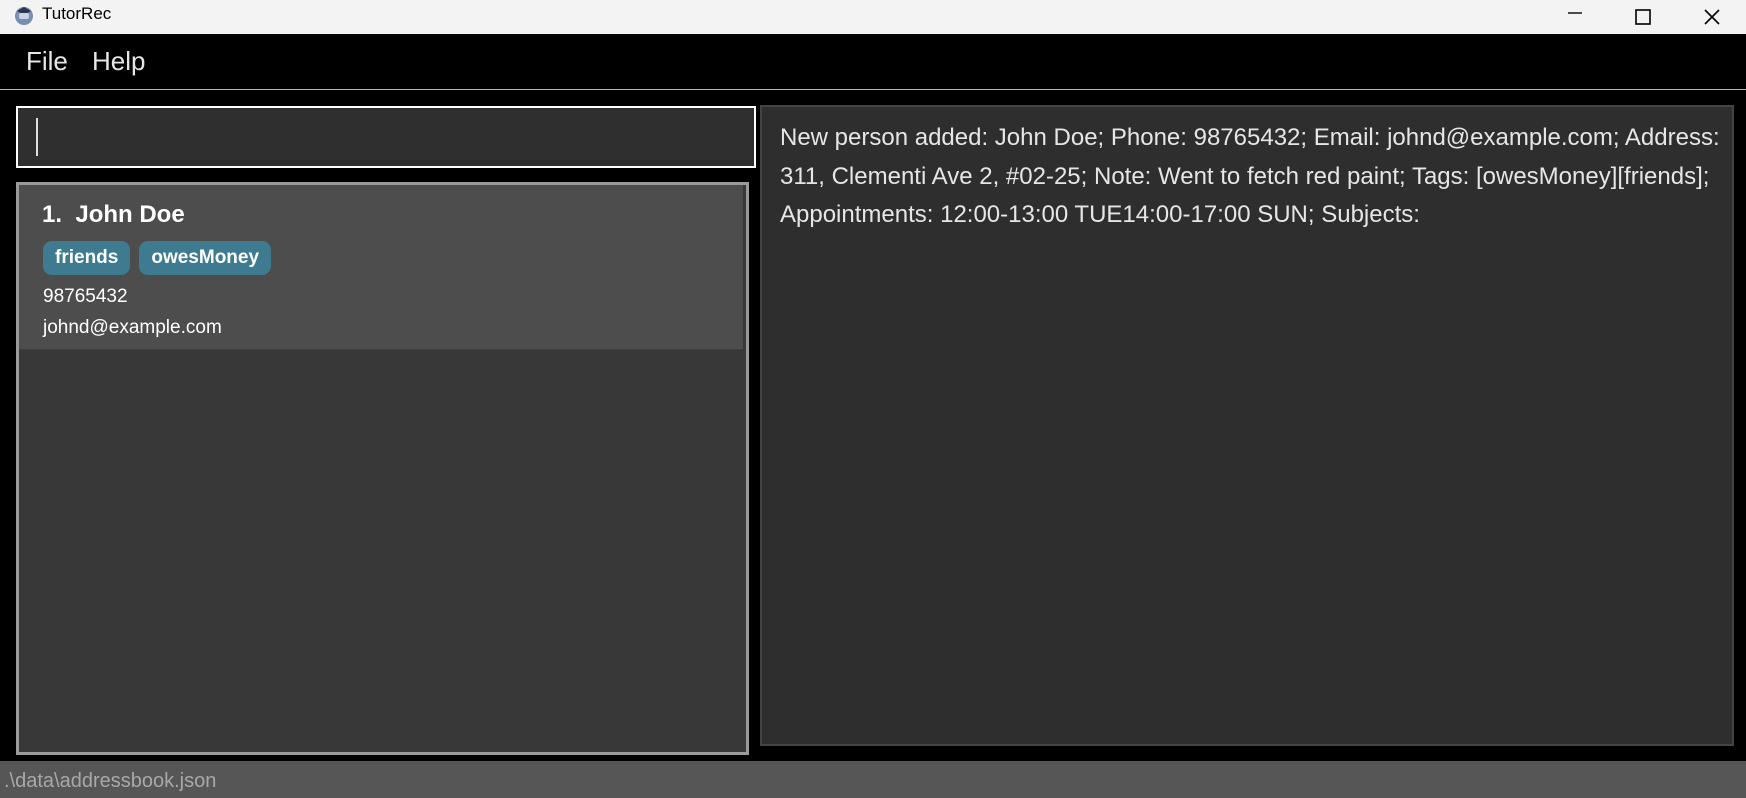  Describe the element at coordinates (205, 258) in the screenshot. I see `tag-owesmoney: owesMoney` at that location.